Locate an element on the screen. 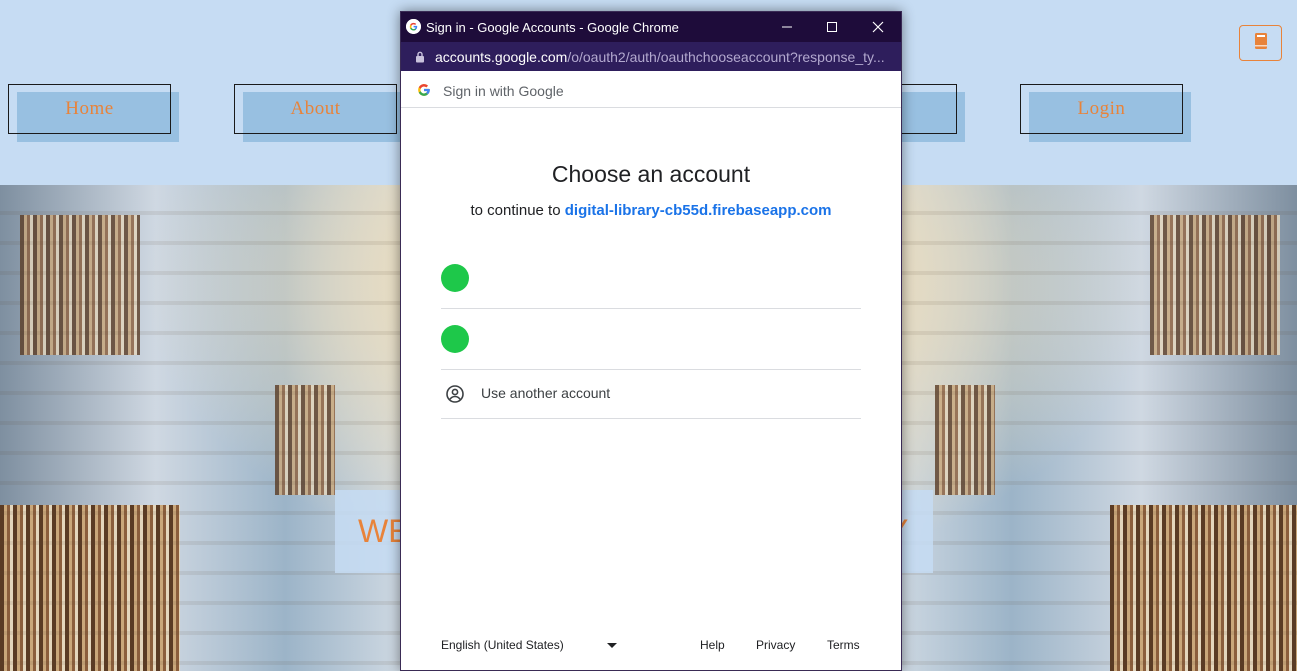  nav-home-button: Home is located at coordinates (93, 113).